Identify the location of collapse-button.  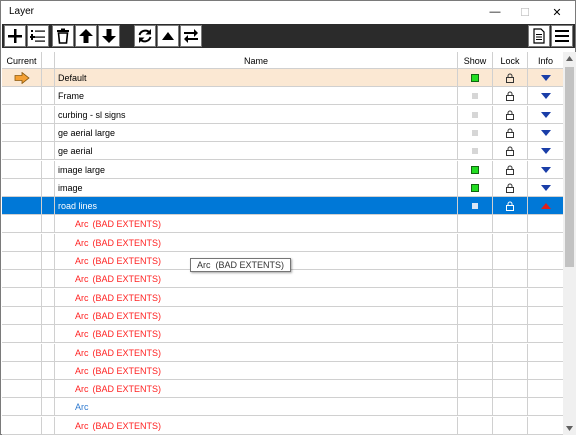
(168, 36).